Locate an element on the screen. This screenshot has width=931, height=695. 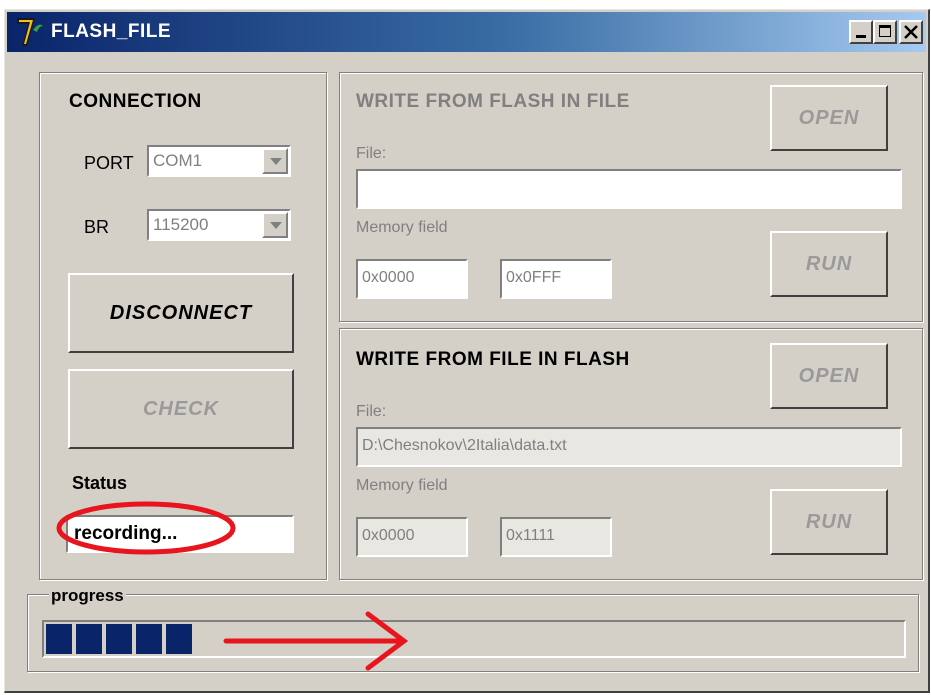
flash-to-file-mem-start-input: 0x0000 is located at coordinates (412, 279).